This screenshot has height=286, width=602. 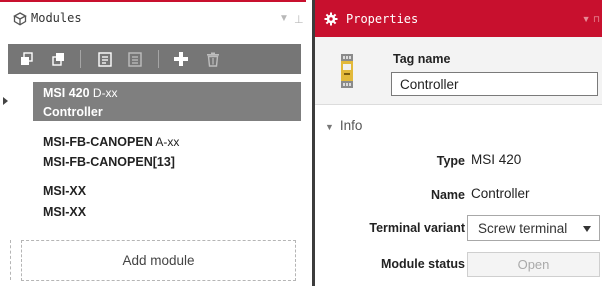 What do you see at coordinates (73, 112) in the screenshot?
I see `module-tag: Controller` at bounding box center [73, 112].